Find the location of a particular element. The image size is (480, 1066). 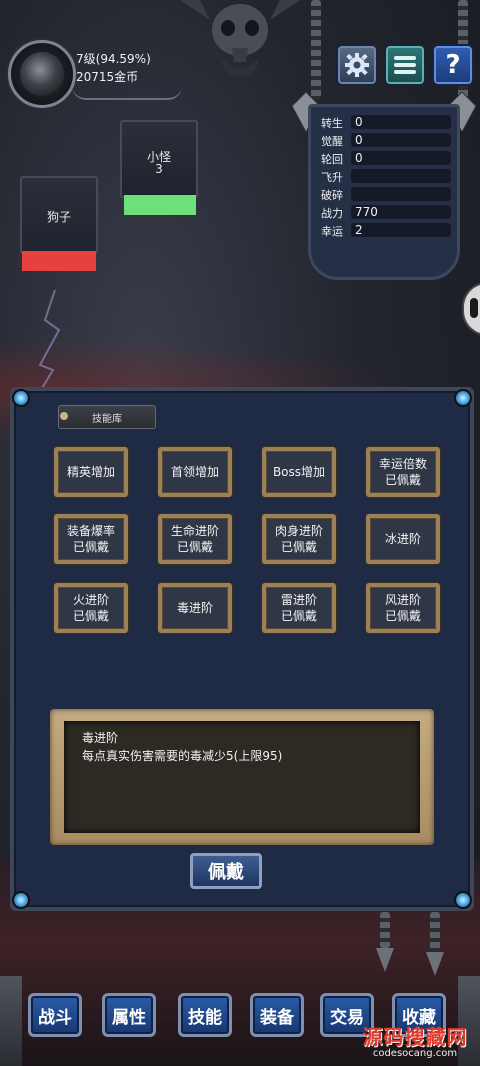

chain-lower-right is located at coordinates (435, 932).